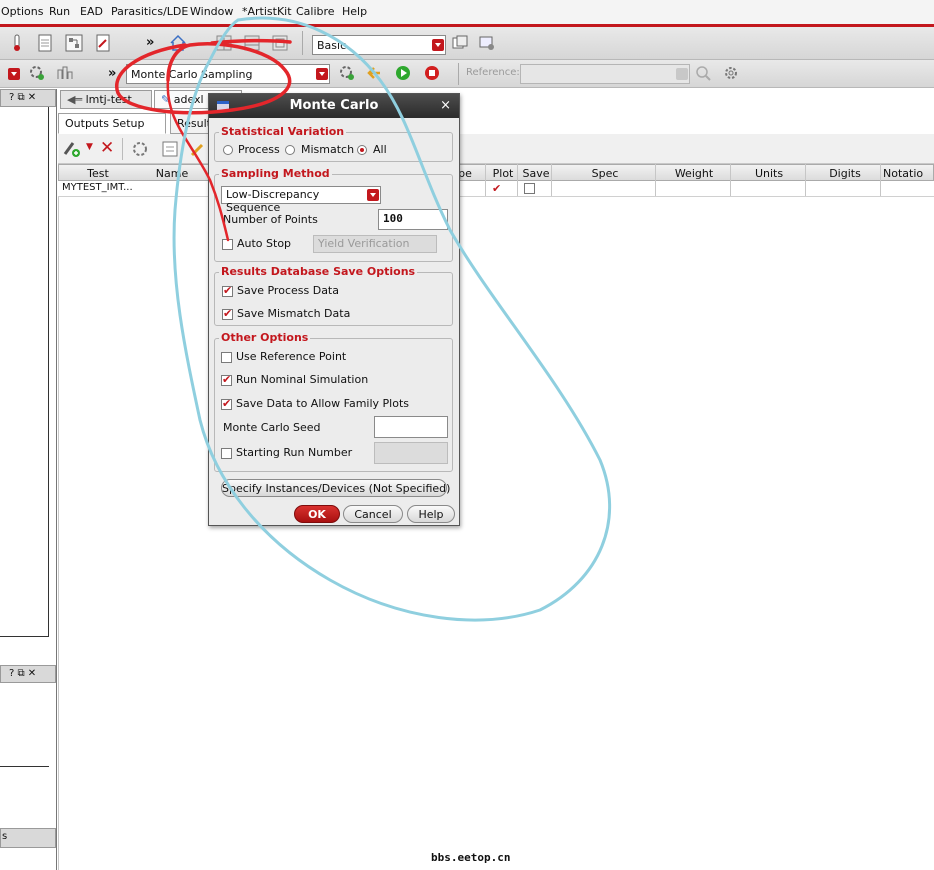 The width and height of the screenshot is (934, 870). Describe the element at coordinates (380, 149) in the screenshot. I see `radio-all-label: All` at that location.